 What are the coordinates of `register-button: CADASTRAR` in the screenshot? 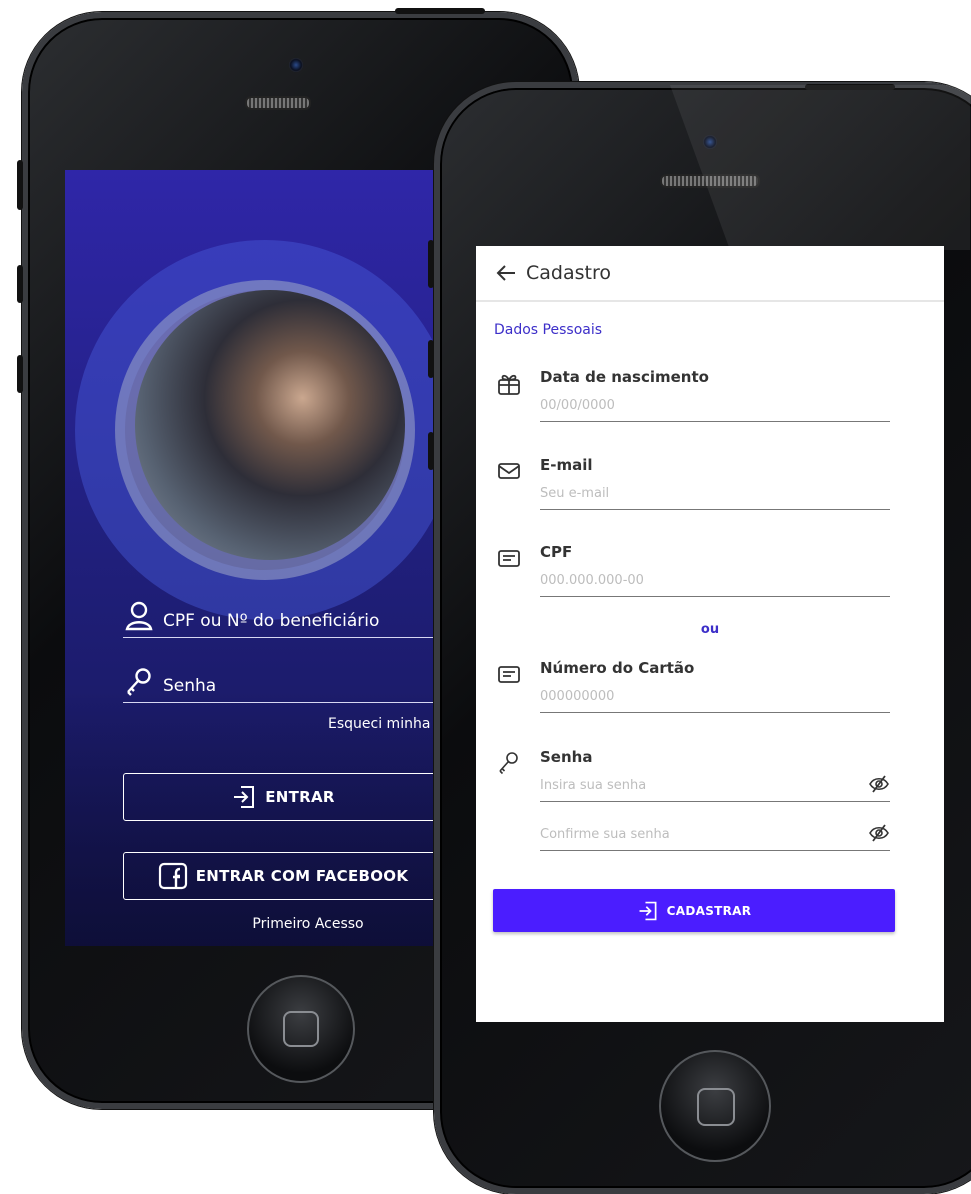 It's located at (694, 910).